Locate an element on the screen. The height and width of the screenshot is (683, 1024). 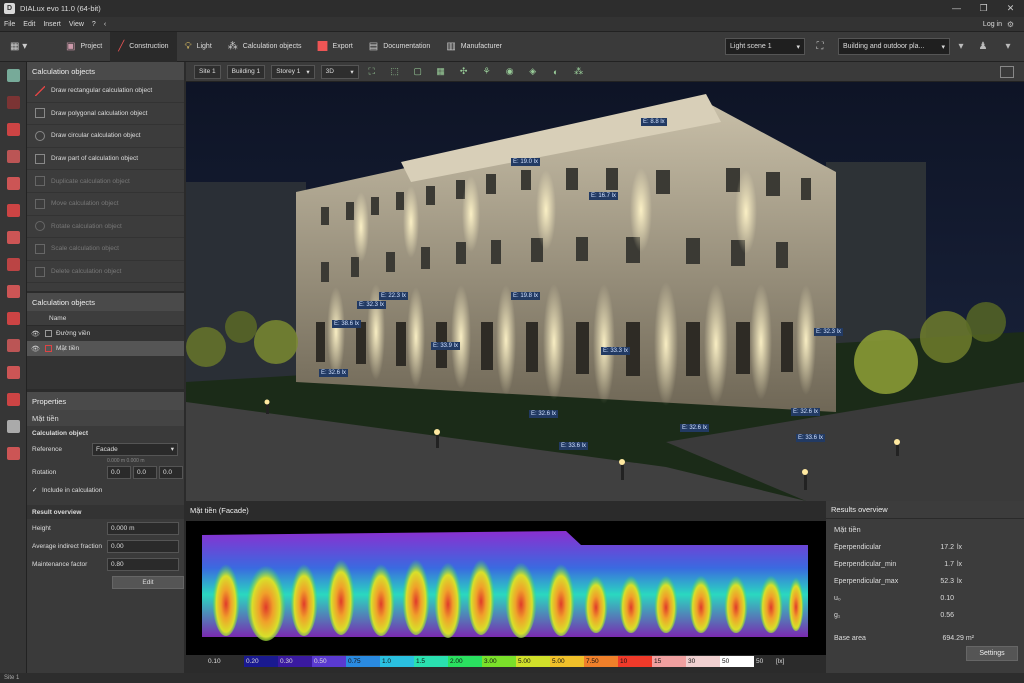
duplicate-calc-object: Duplicate calculation object is located at coordinates (105, 181).